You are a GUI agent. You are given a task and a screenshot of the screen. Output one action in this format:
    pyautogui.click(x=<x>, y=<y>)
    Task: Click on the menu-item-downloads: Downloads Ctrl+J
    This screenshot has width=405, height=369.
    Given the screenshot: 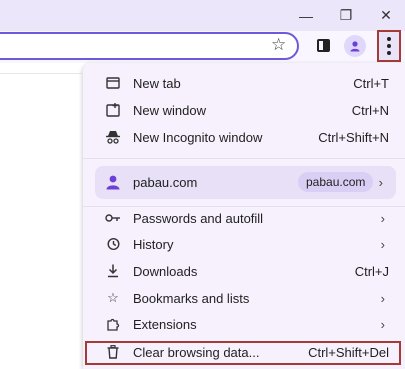 What is the action you would take?
    pyautogui.click(x=244, y=271)
    